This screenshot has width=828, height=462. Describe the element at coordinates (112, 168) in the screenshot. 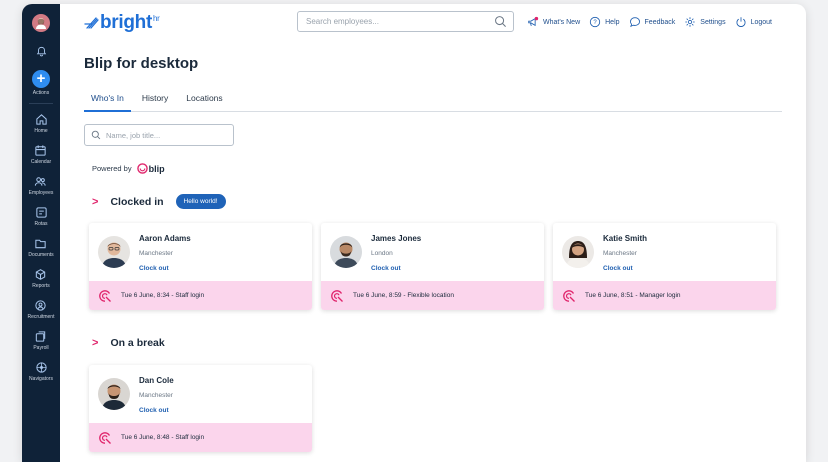

I see `powered-by-label: Powered by` at that location.